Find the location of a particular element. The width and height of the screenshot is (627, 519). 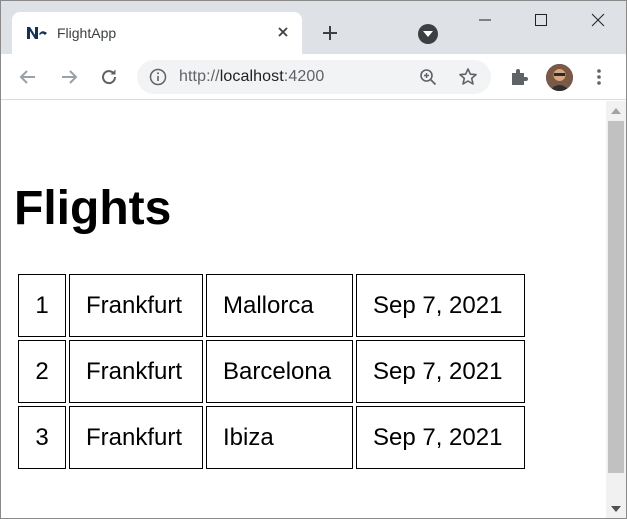

tab-flightapp: FlightApp is located at coordinates (157, 33).